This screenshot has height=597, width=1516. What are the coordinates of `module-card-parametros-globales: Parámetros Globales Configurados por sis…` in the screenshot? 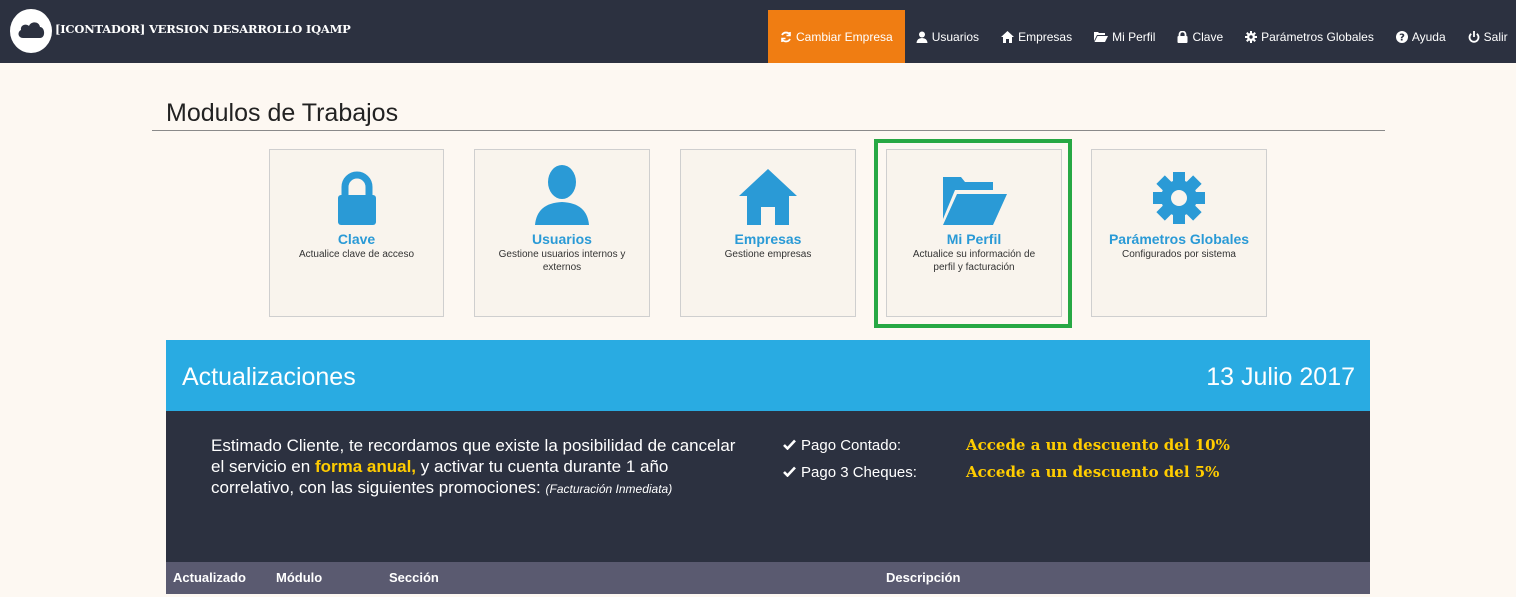 It's located at (1179, 233).